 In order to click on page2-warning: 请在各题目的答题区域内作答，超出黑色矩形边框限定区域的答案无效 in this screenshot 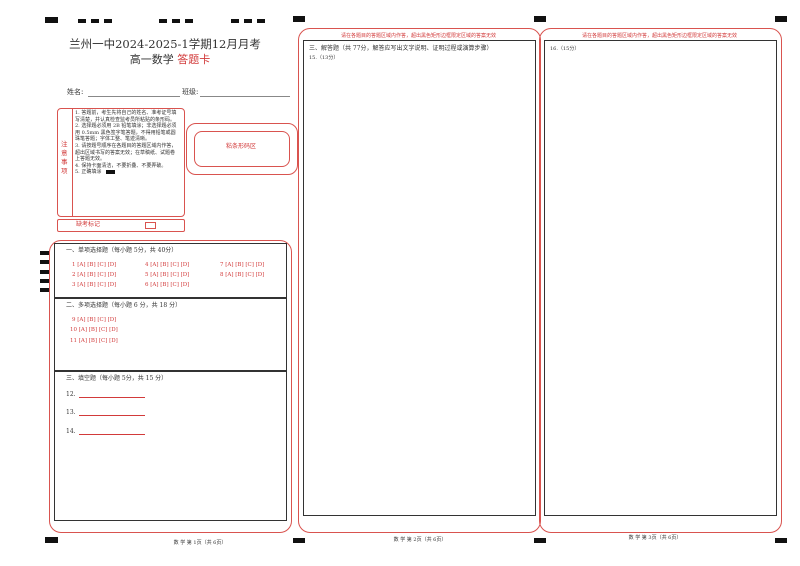, I will do `click(418, 36)`.